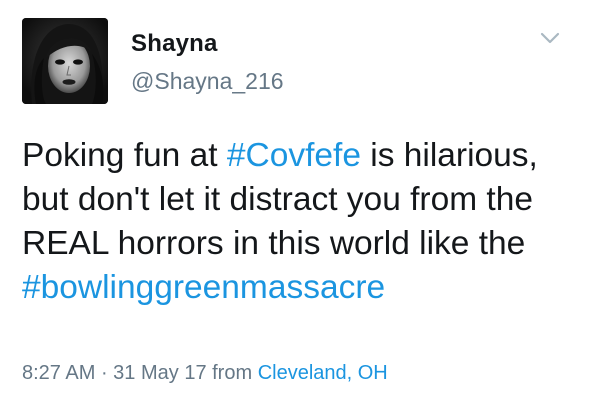  Describe the element at coordinates (159, 373) in the screenshot. I see `tweet-date: 31 May 17` at that location.